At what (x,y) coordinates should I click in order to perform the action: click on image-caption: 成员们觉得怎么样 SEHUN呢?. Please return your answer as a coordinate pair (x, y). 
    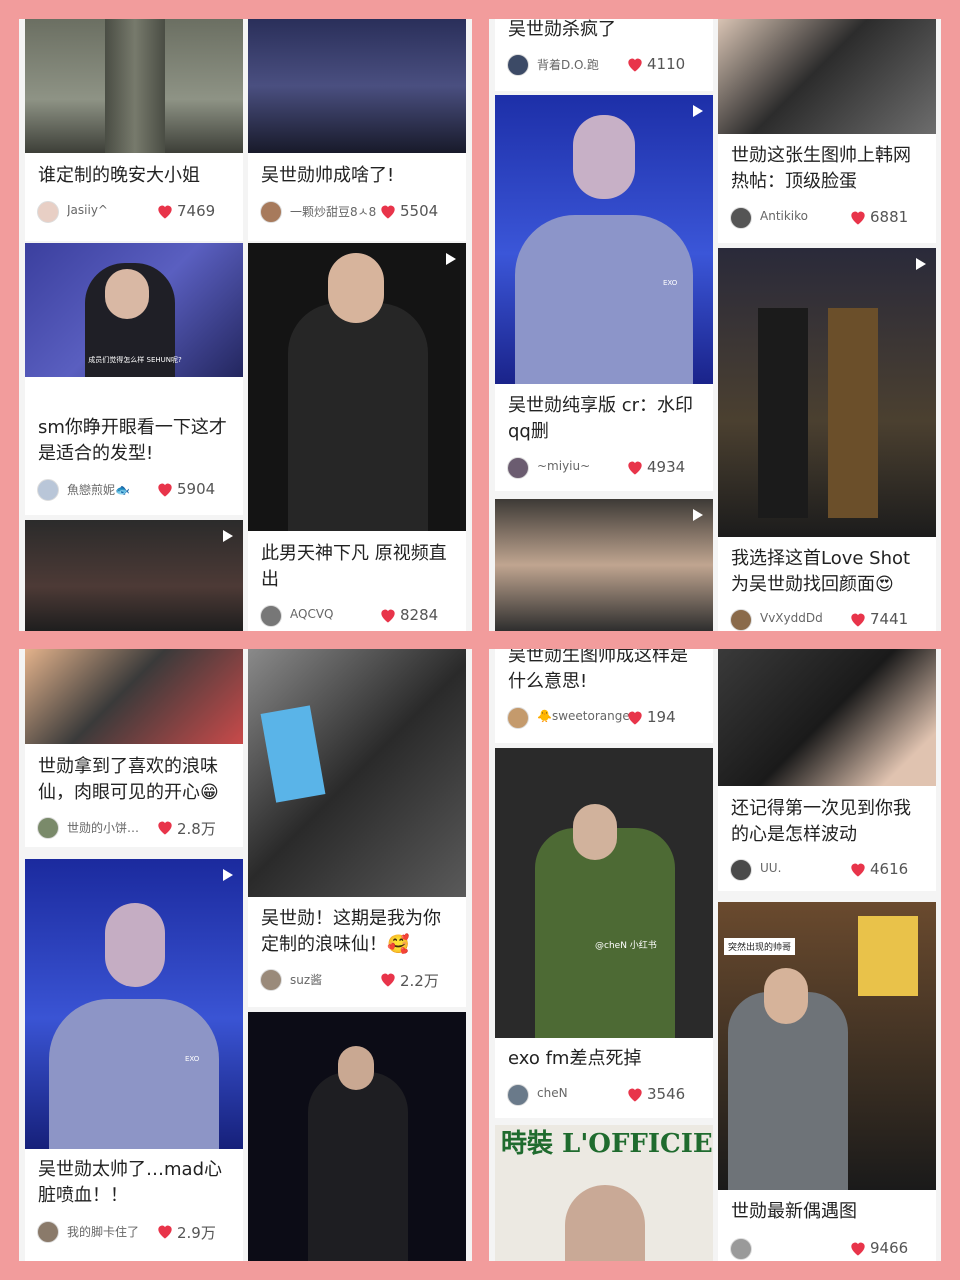
    Looking at the image, I should click on (135, 360).